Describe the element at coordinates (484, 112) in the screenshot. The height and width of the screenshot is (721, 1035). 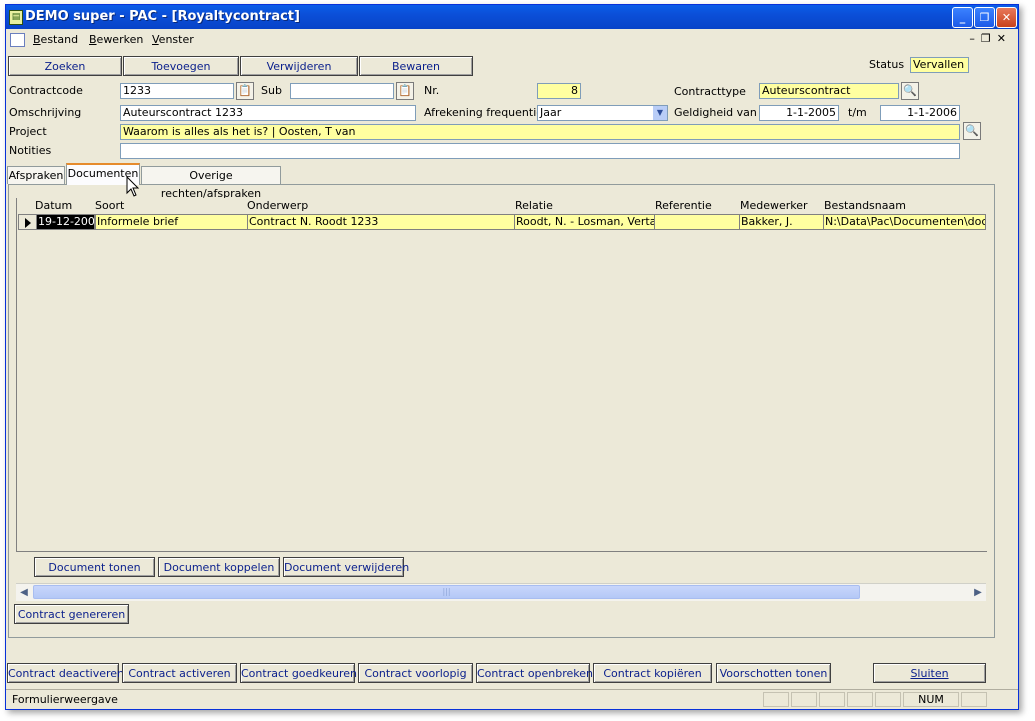
I see `frequentie-label: Afrekening frequentie` at that location.